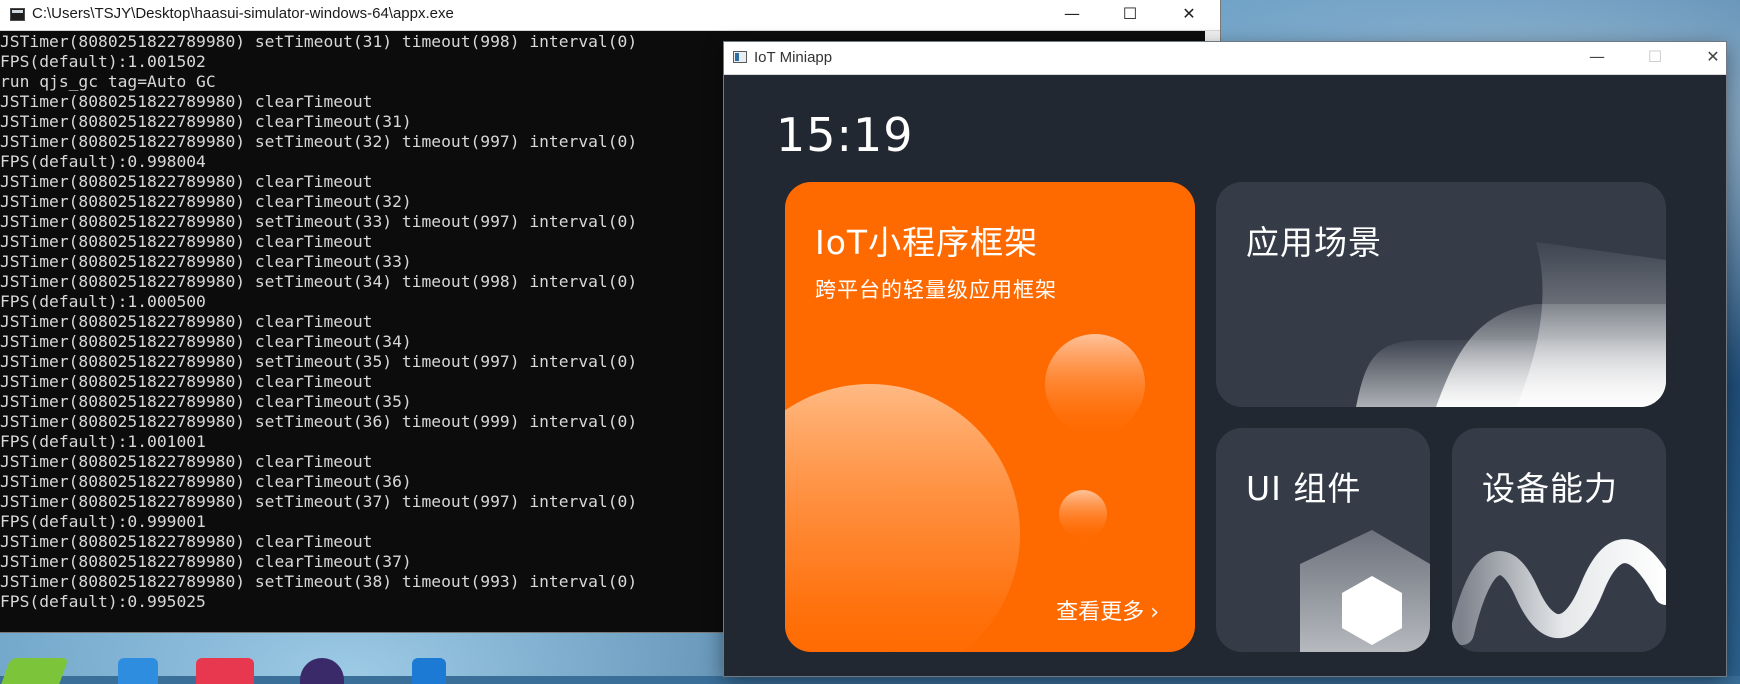 This screenshot has height=684, width=1740. Describe the element at coordinates (1189, 15) in the screenshot. I see `console-close-button: ✕` at that location.